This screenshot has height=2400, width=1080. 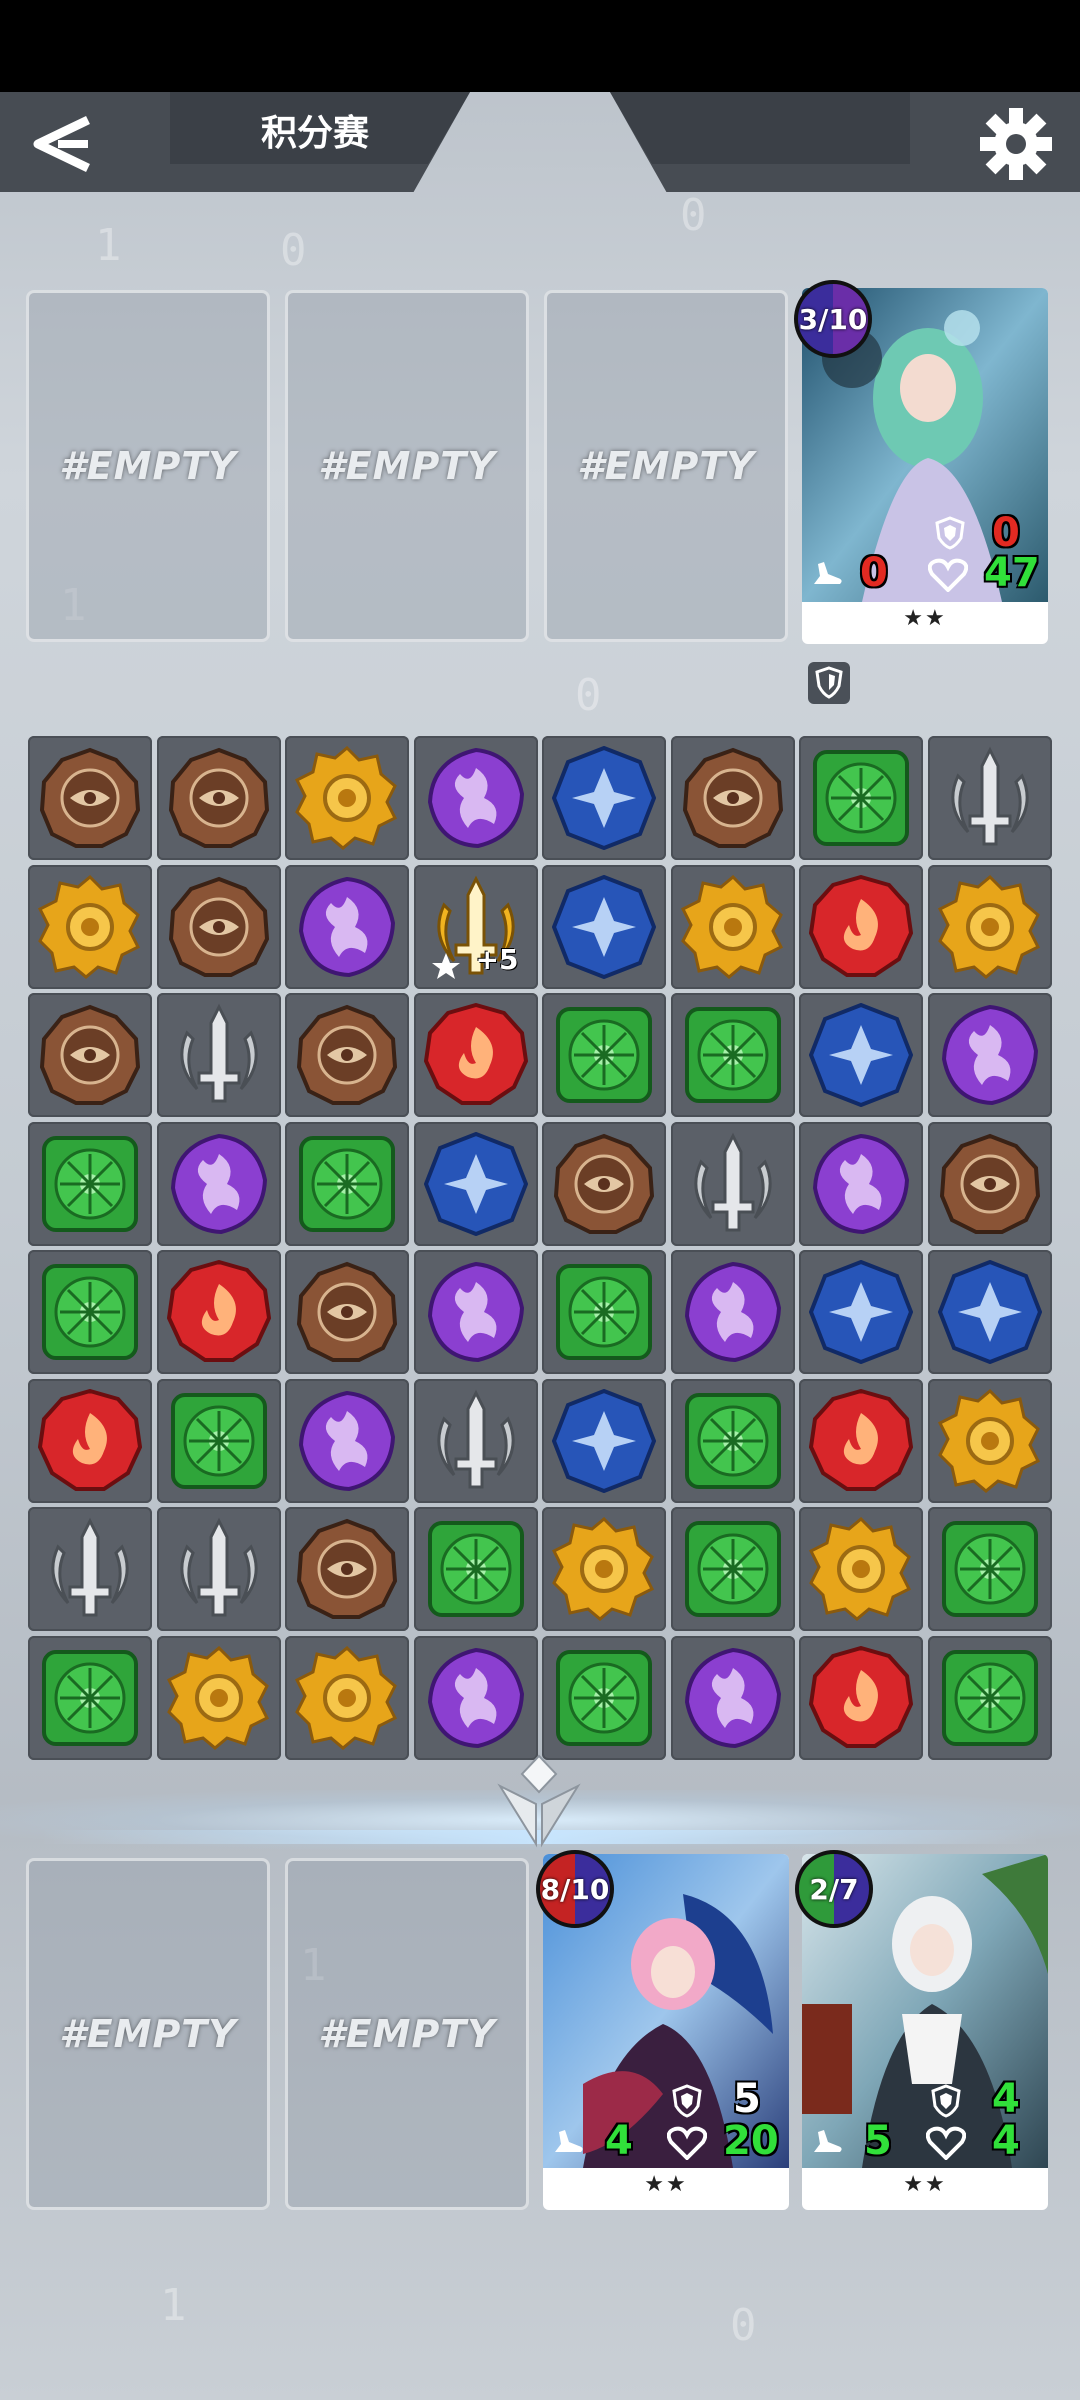 What do you see at coordinates (1006, 2141) in the screenshot?
I see `player-2-hp-value: 4` at bounding box center [1006, 2141].